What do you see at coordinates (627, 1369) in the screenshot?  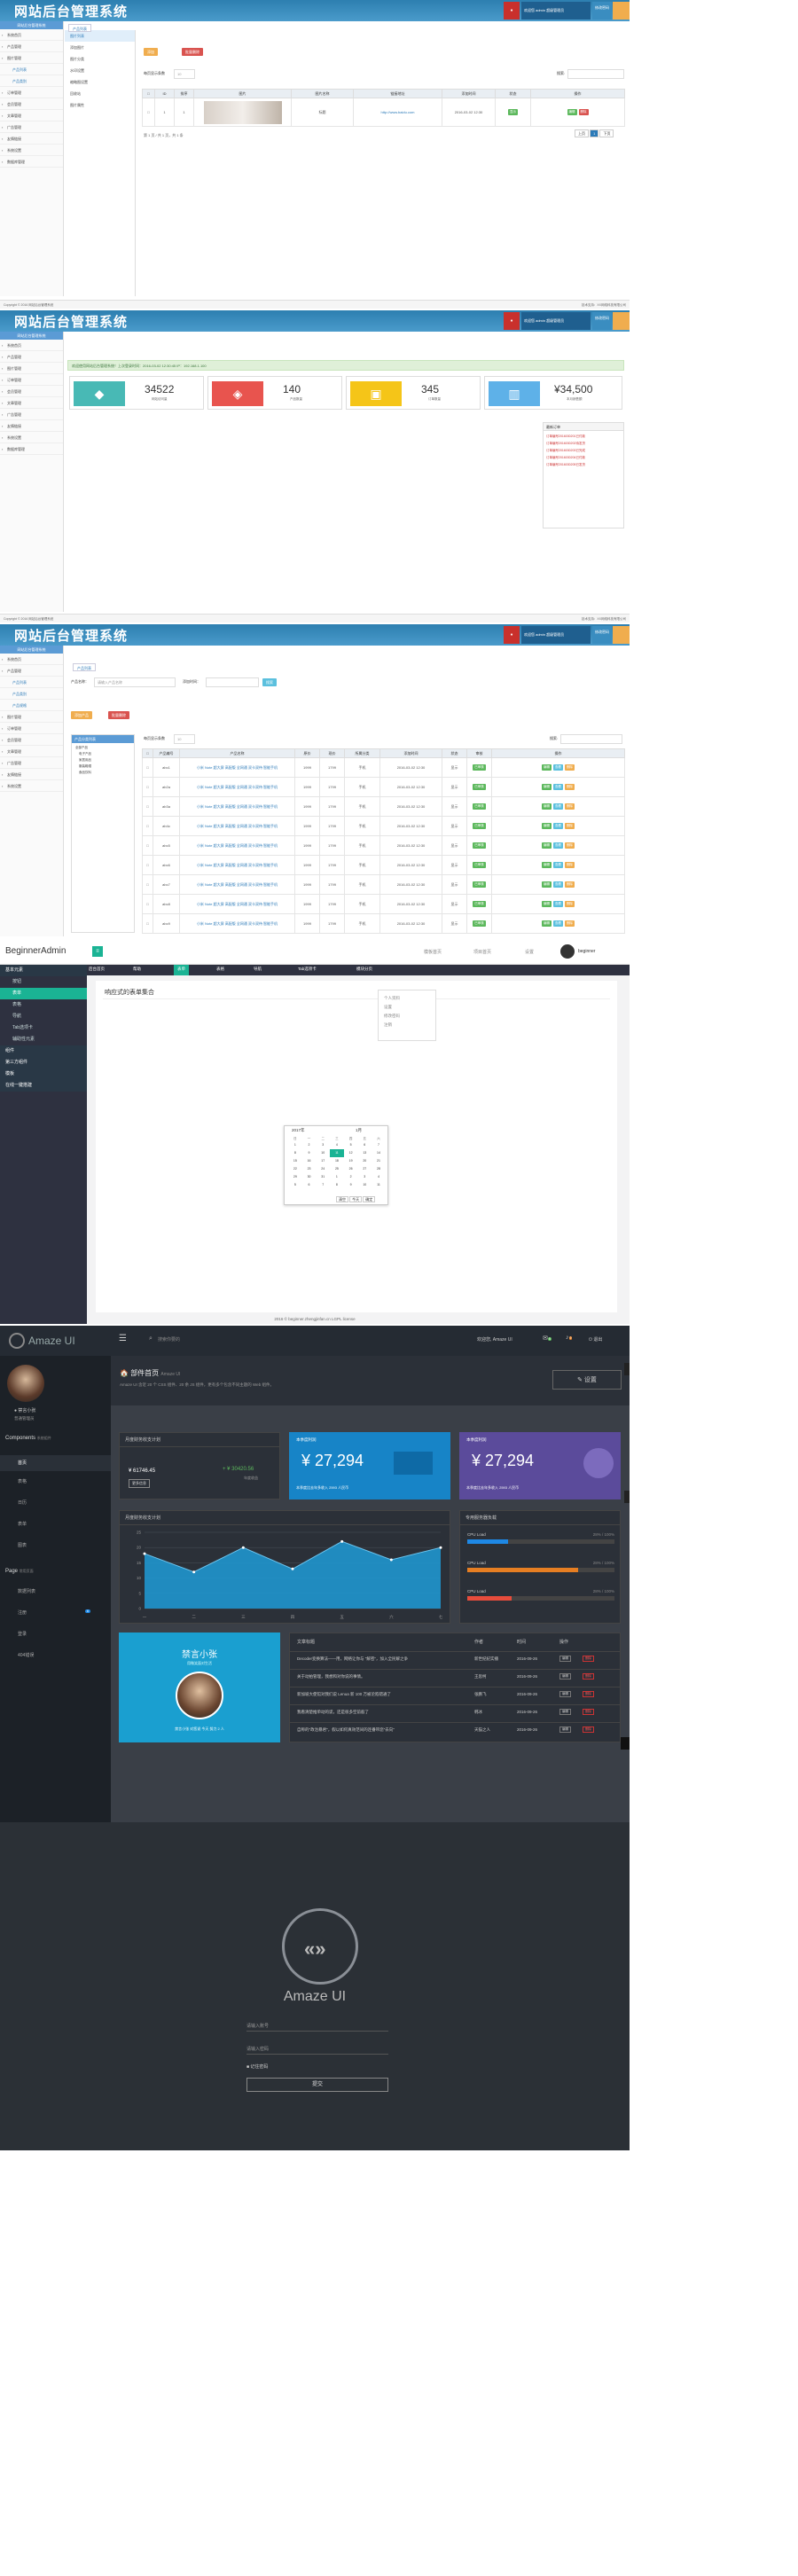 I see `gear-icon` at bounding box center [627, 1369].